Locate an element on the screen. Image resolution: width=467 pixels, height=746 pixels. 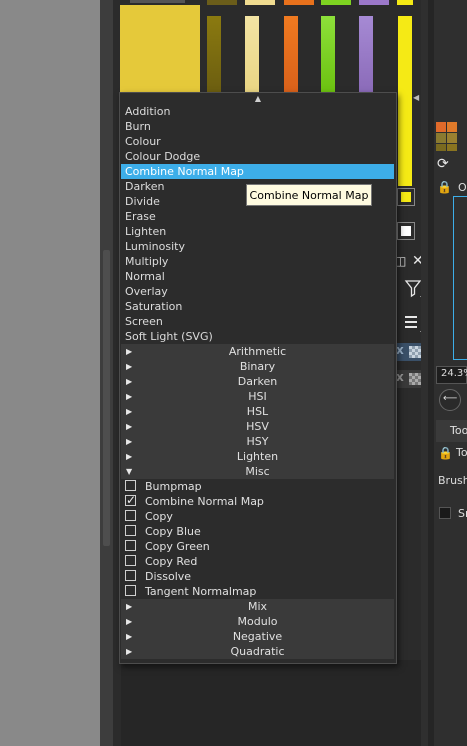
category-modulo: ▶ Modulo is located at coordinates (257, 621).